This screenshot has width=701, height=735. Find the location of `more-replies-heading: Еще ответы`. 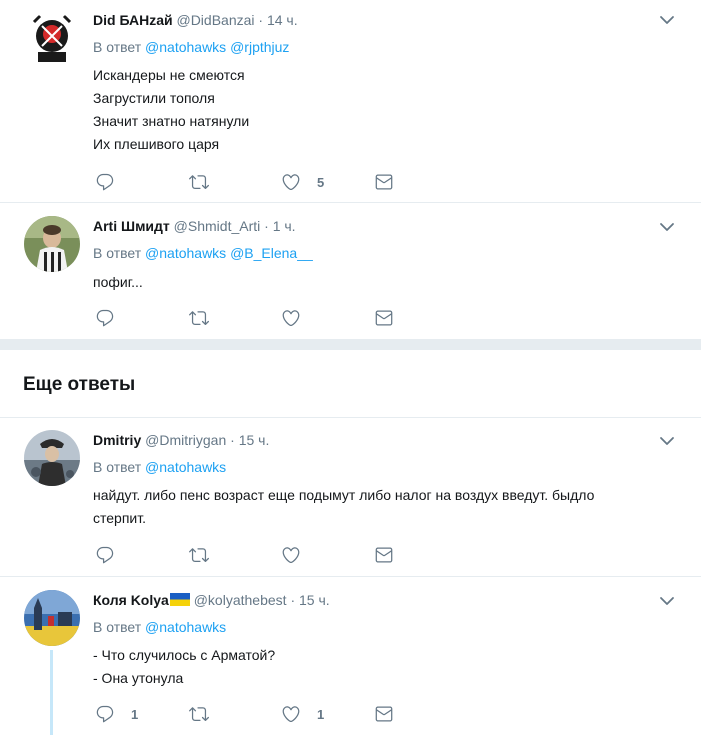

more-replies-heading: Еще ответы is located at coordinates (79, 384).